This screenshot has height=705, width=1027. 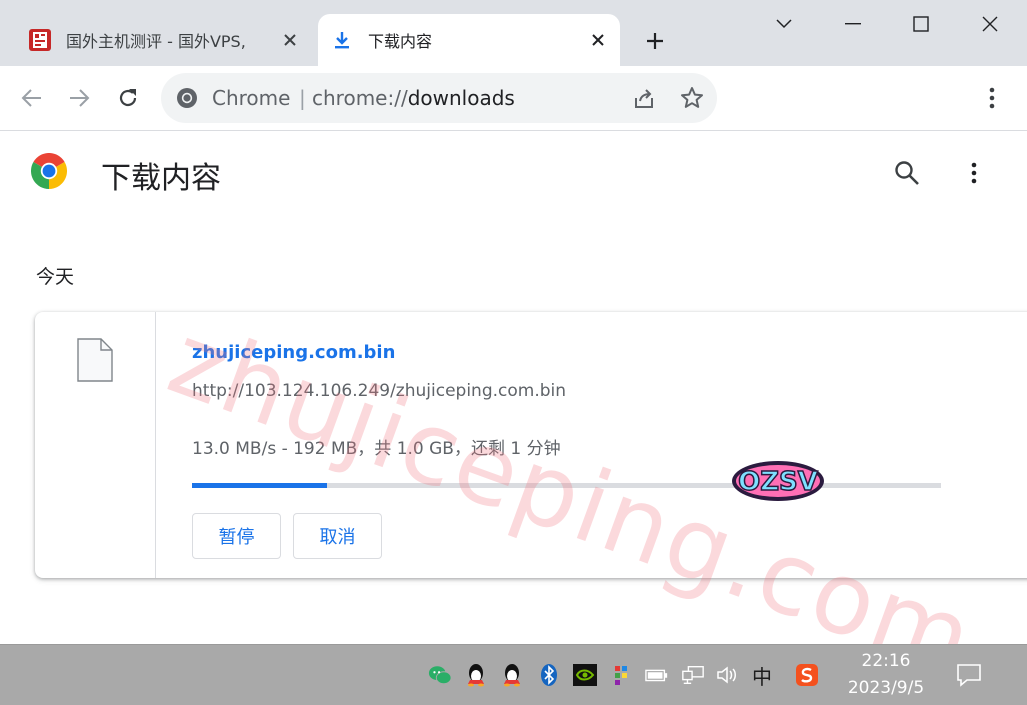 I want to click on url-host: downloads, so click(x=461, y=98).